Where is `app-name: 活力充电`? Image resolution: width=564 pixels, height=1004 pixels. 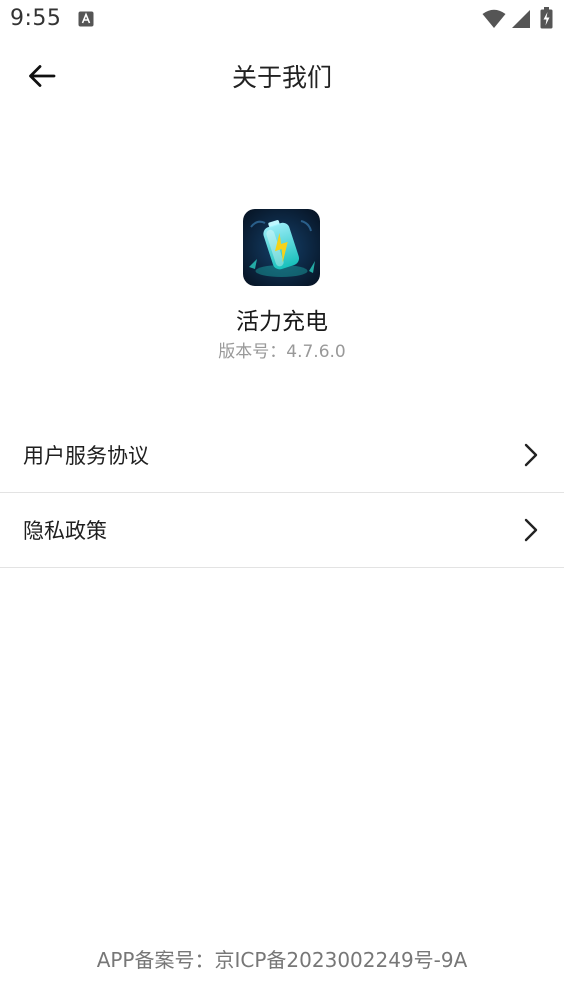 app-name: 活力充电 is located at coordinates (282, 322).